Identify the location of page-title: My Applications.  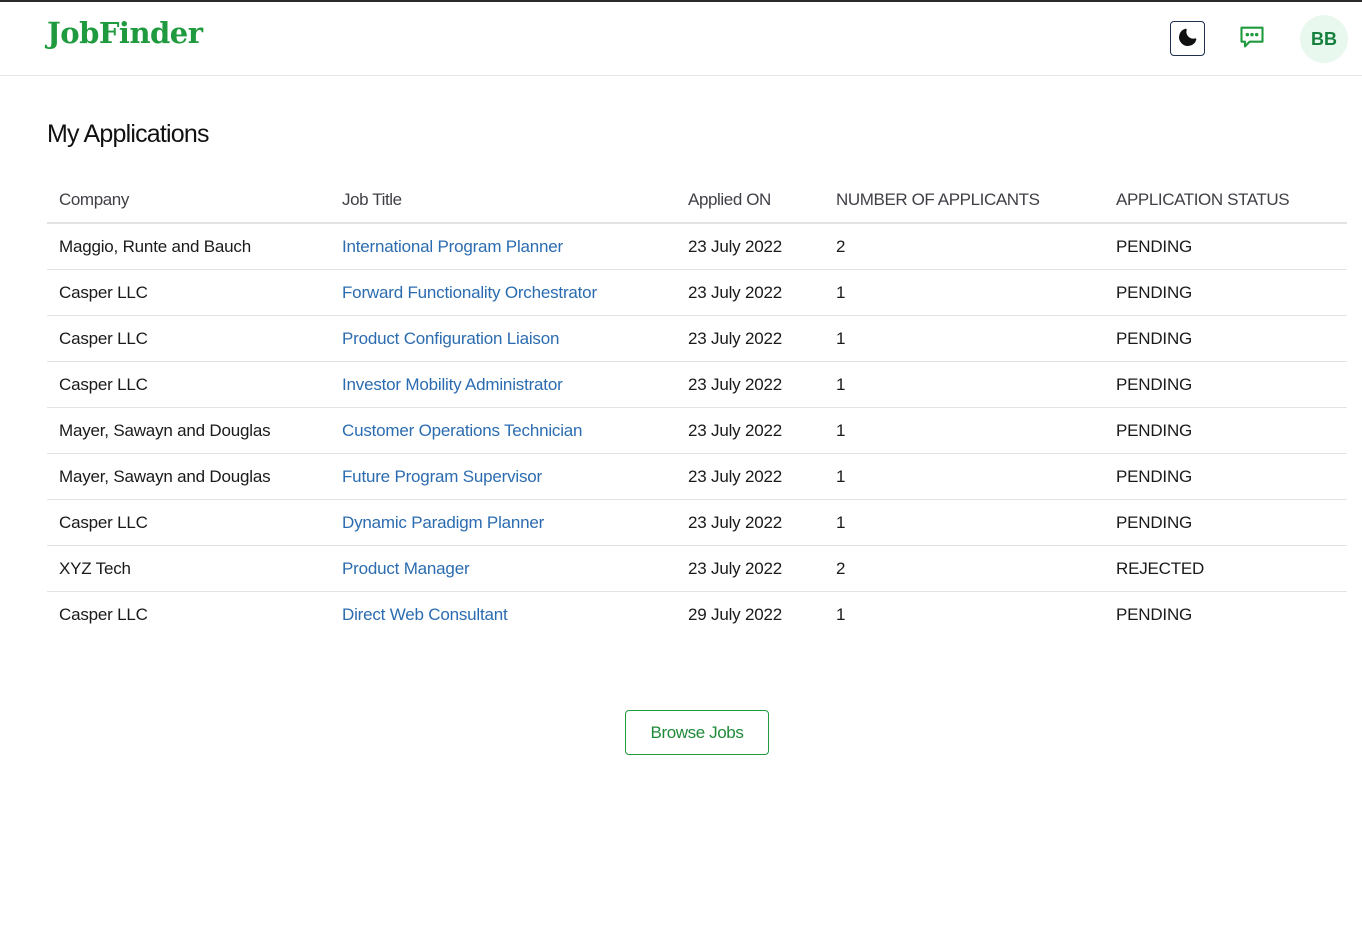
(128, 134).